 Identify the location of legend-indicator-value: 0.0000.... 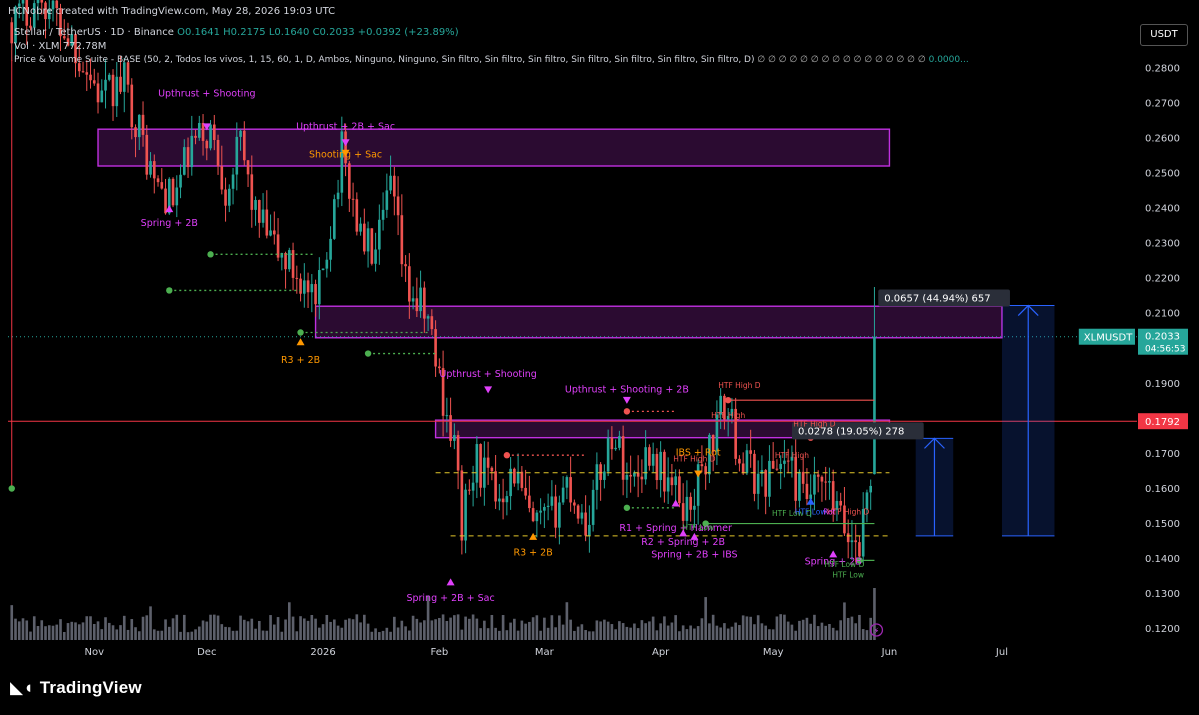
(948, 60).